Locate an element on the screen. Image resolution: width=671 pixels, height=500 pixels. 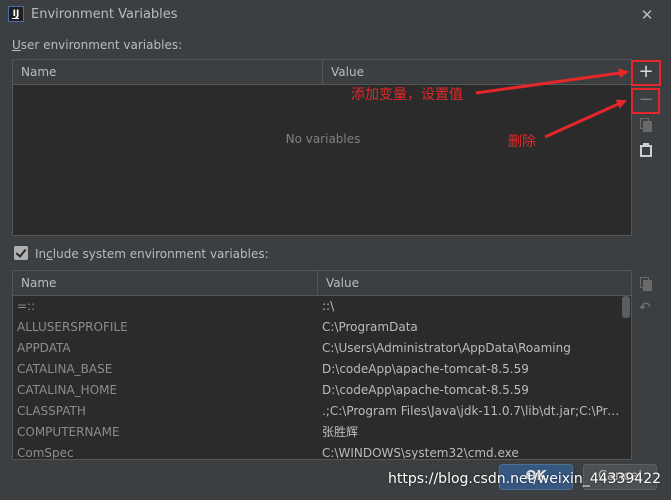
env-value: 张胜辉 is located at coordinates (340, 432).